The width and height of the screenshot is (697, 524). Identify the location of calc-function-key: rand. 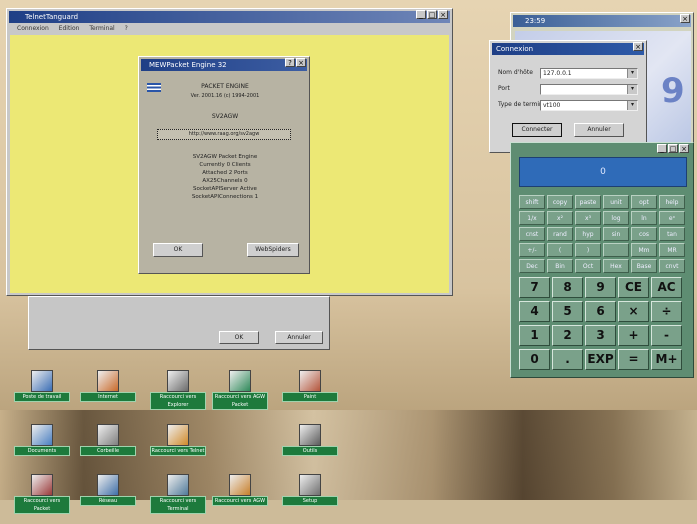
(560, 234).